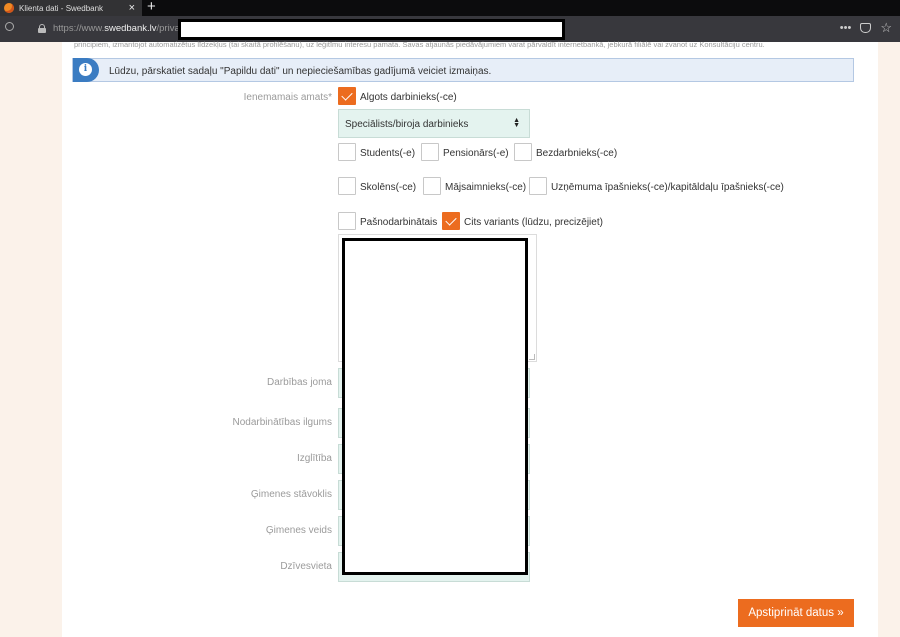 Image resolution: width=900 pixels, height=637 pixels. Describe the element at coordinates (435, 406) in the screenshot. I see `redacted-content-block` at that location.